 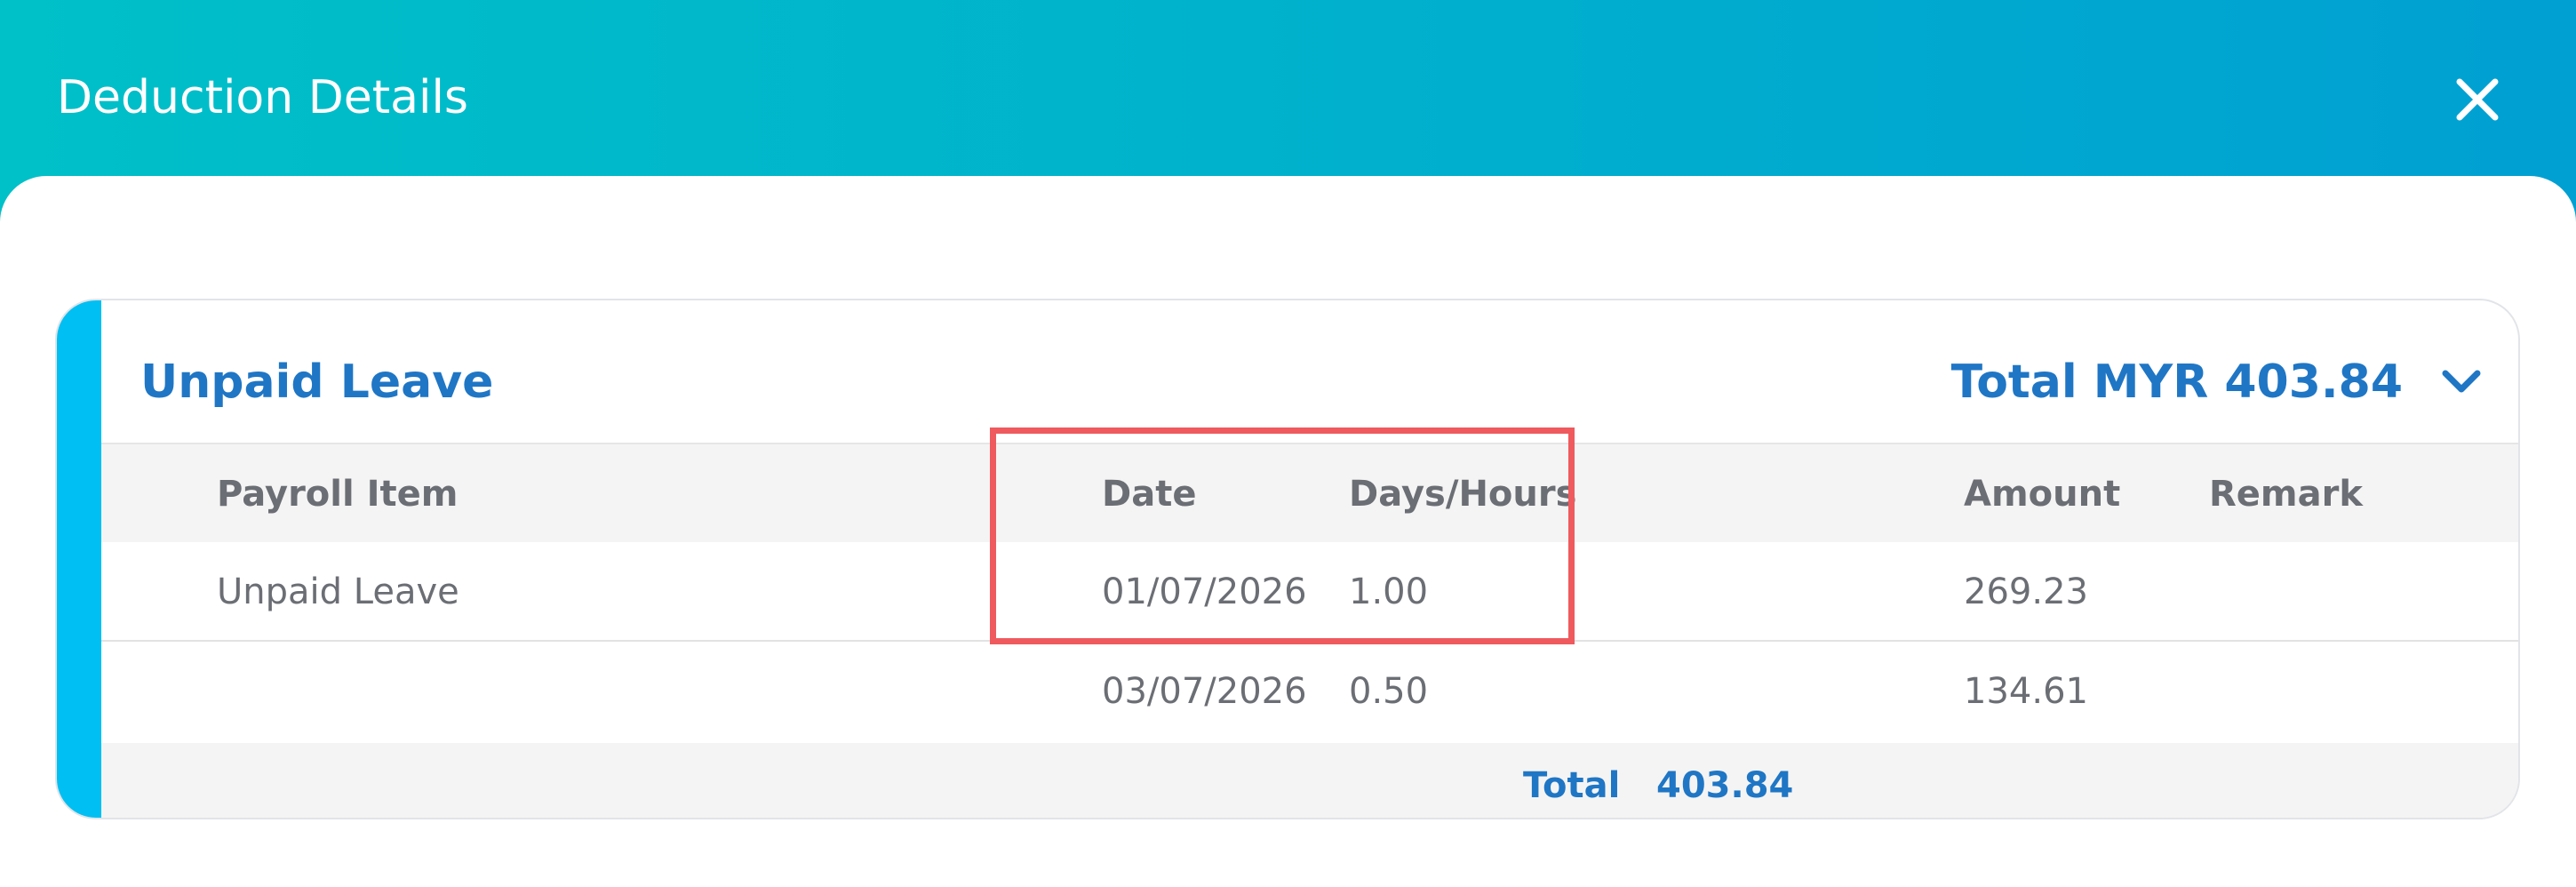 What do you see at coordinates (2286, 494) in the screenshot?
I see `column-header-remark: Remark` at bounding box center [2286, 494].